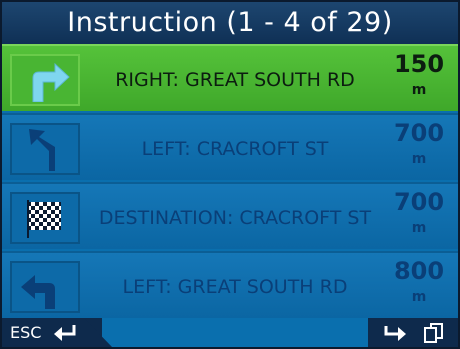  I want to click on next-arrow-icon, so click(396, 333).